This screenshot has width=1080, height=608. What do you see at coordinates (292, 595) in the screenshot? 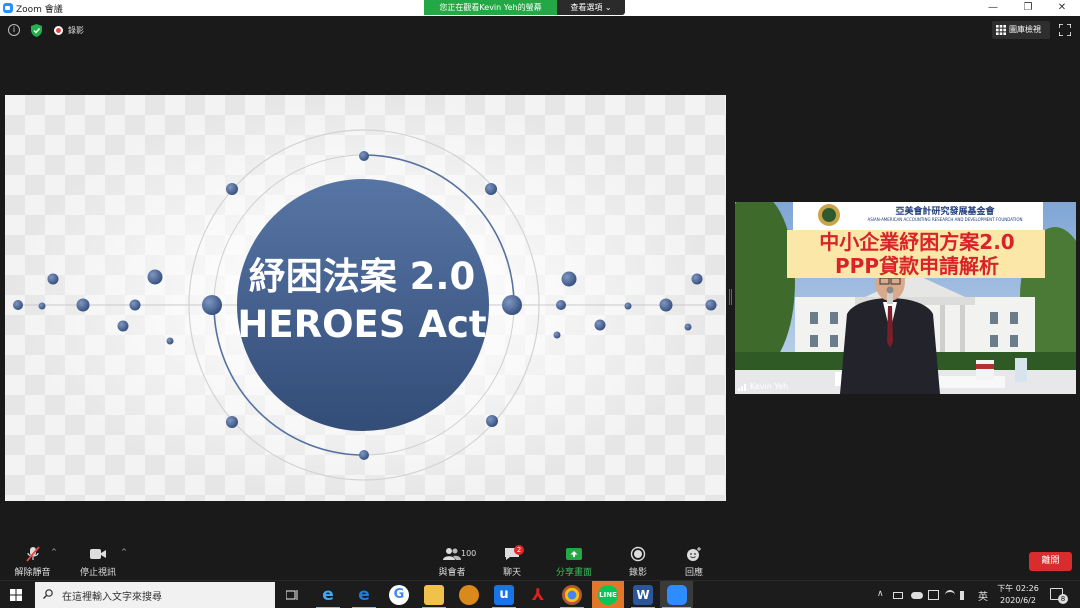
I see `task-view-icon` at bounding box center [292, 595].